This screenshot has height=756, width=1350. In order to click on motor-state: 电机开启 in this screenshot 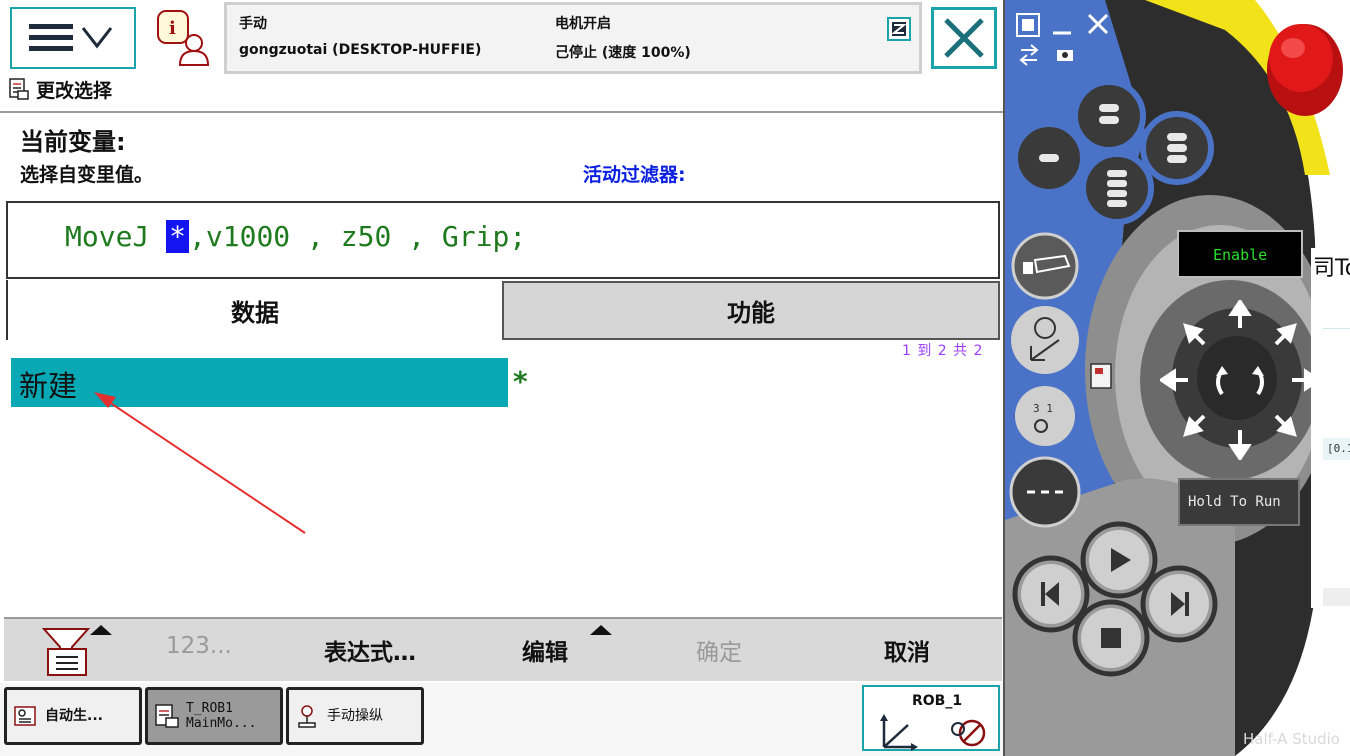, I will do `click(583, 24)`.